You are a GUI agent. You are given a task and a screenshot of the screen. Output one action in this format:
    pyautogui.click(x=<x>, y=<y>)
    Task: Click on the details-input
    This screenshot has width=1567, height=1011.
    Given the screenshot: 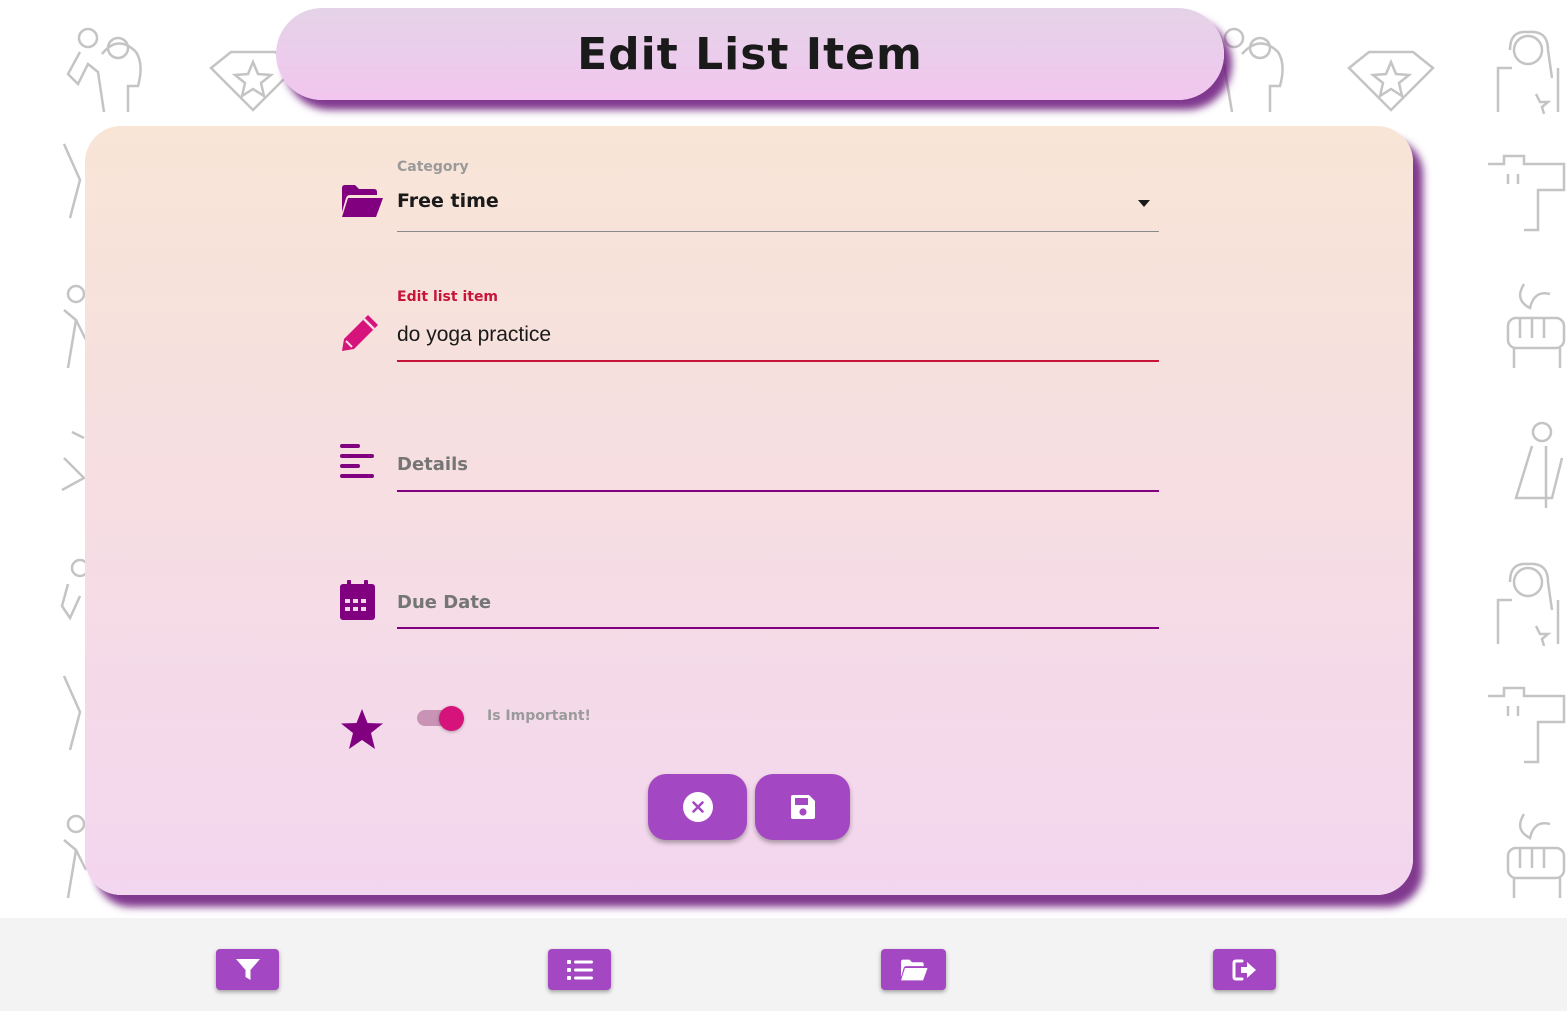 What is the action you would take?
    pyautogui.click(x=777, y=464)
    